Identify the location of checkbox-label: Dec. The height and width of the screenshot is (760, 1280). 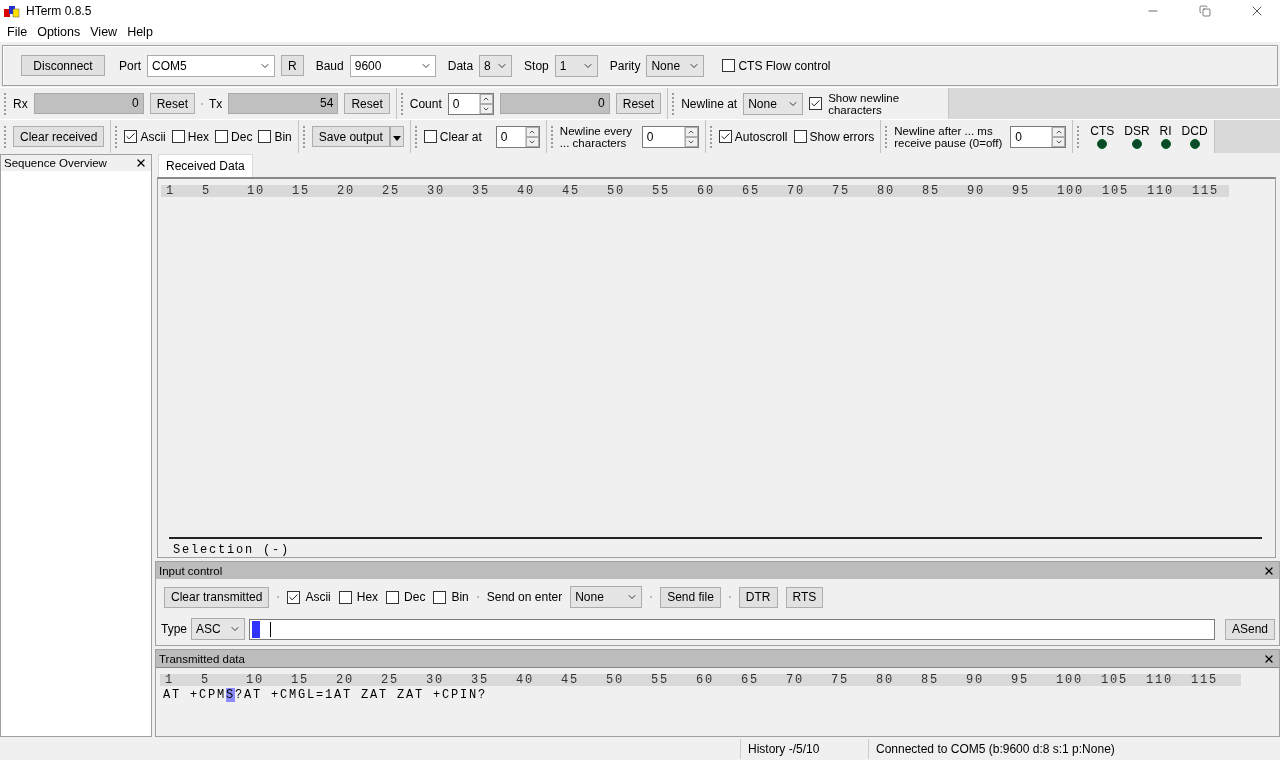
(242, 136).